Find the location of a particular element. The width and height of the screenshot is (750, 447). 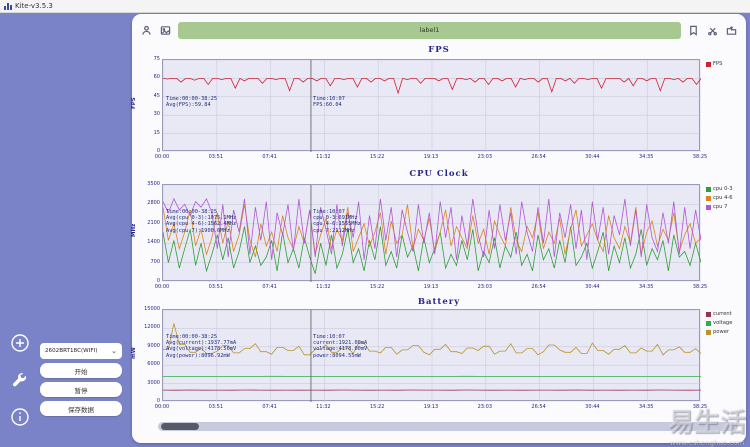

add-button is located at coordinates (20, 342).